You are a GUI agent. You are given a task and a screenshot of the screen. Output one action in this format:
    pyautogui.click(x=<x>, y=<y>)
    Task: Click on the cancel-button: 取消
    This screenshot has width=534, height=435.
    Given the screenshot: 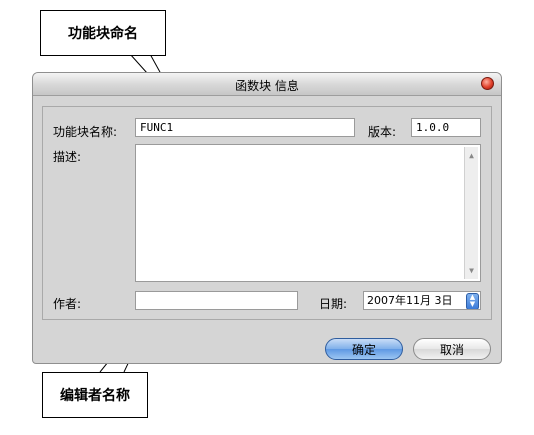 What is the action you would take?
    pyautogui.click(x=452, y=349)
    